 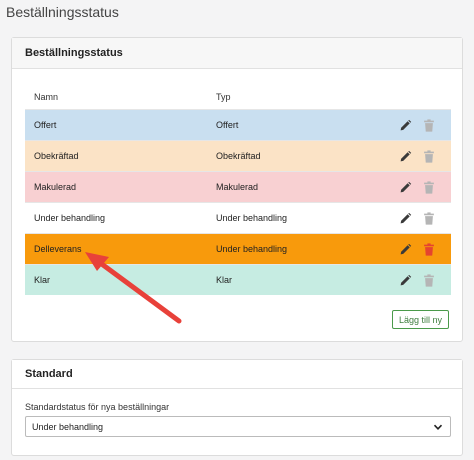 I want to click on table-header: Namn Typ, so click(x=238, y=97).